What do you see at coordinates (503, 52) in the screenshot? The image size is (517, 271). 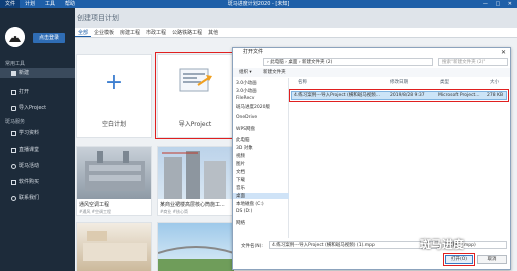 I see `close-icon: ✕` at bounding box center [503, 52].